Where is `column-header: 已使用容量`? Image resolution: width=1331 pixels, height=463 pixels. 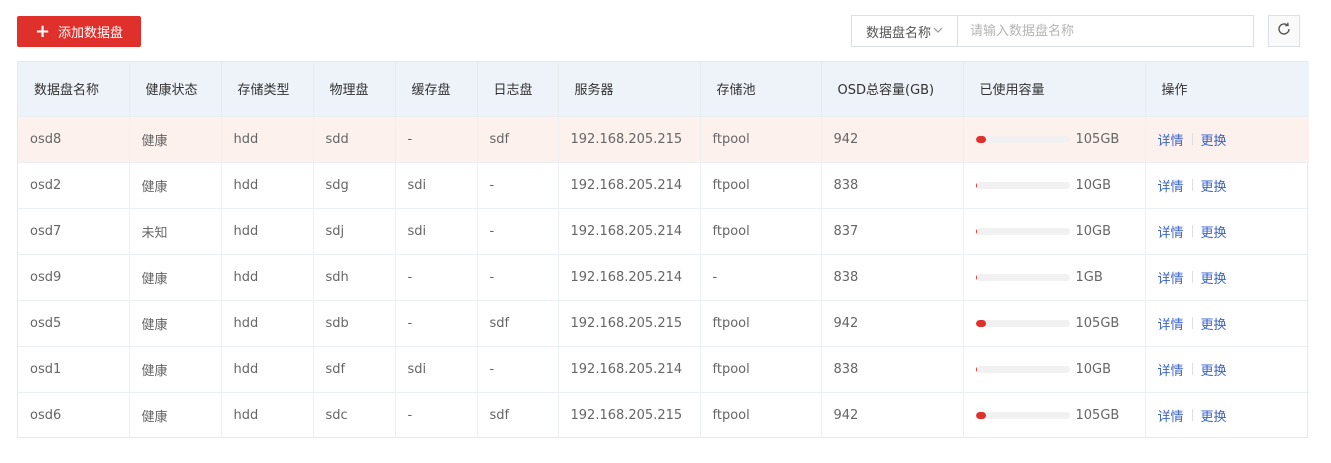
column-header: 已使用容量 is located at coordinates (1054, 89).